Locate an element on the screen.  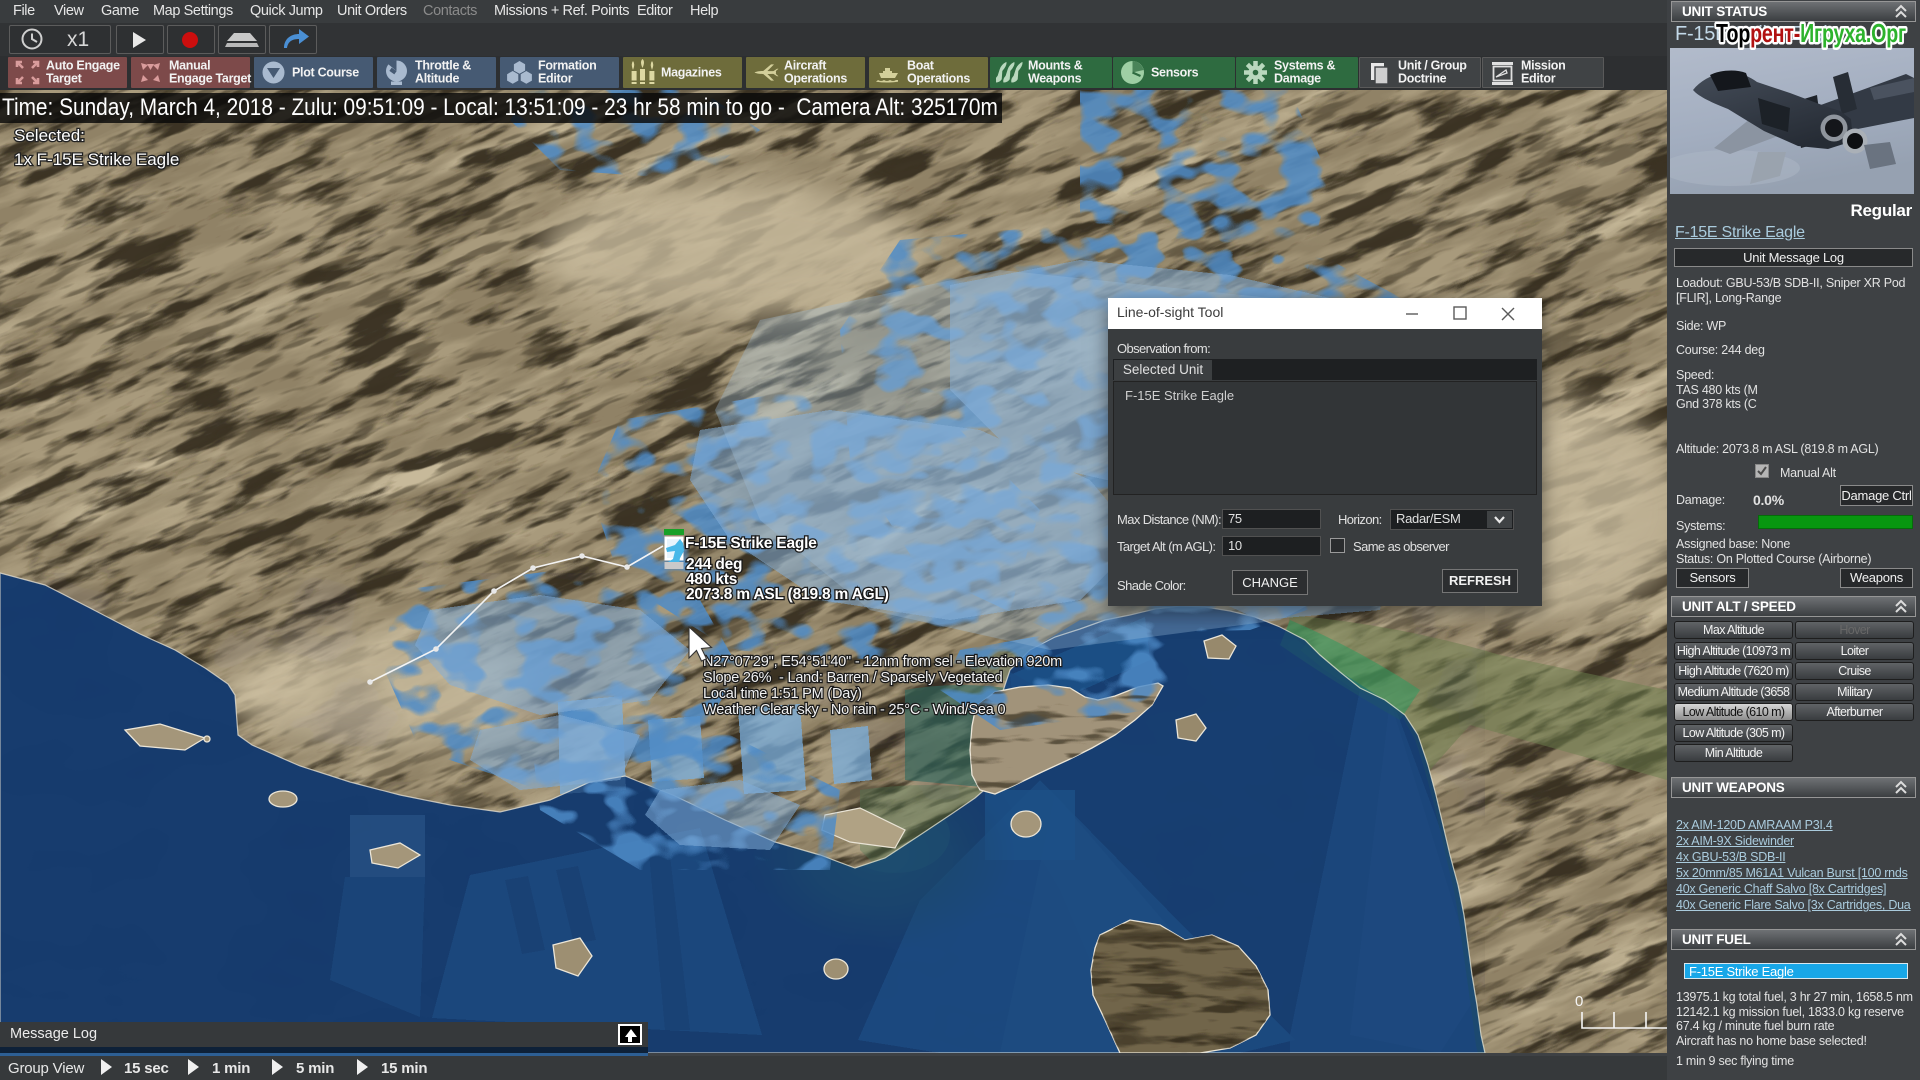
svg-text: 0 is located at coordinates (1579, 1001).